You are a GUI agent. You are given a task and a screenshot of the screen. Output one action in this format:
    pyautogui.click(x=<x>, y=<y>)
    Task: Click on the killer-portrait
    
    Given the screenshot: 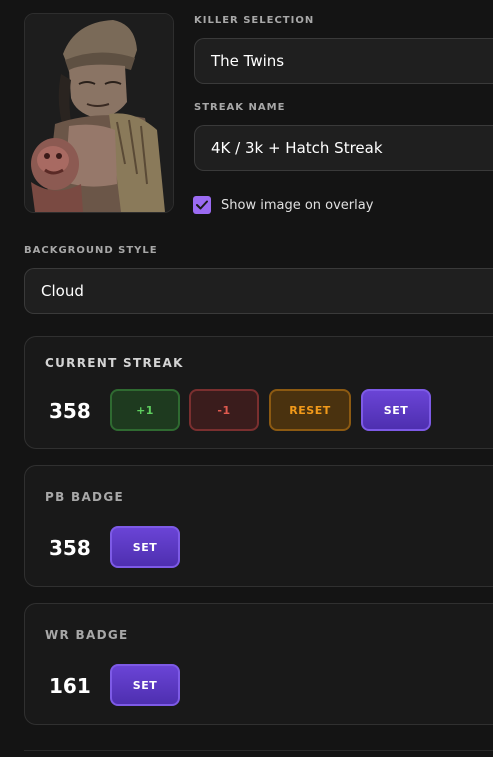 What is the action you would take?
    pyautogui.click(x=99, y=113)
    